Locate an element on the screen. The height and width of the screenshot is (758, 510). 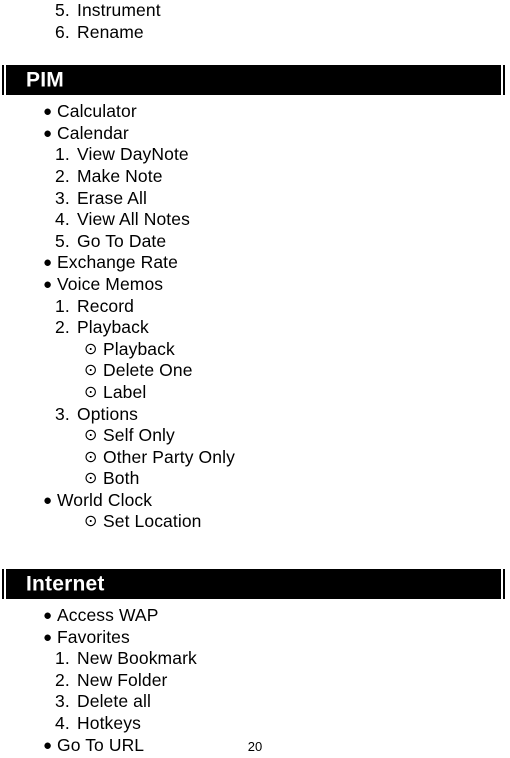
list-item-label: Hotkeys is located at coordinates (109, 723).